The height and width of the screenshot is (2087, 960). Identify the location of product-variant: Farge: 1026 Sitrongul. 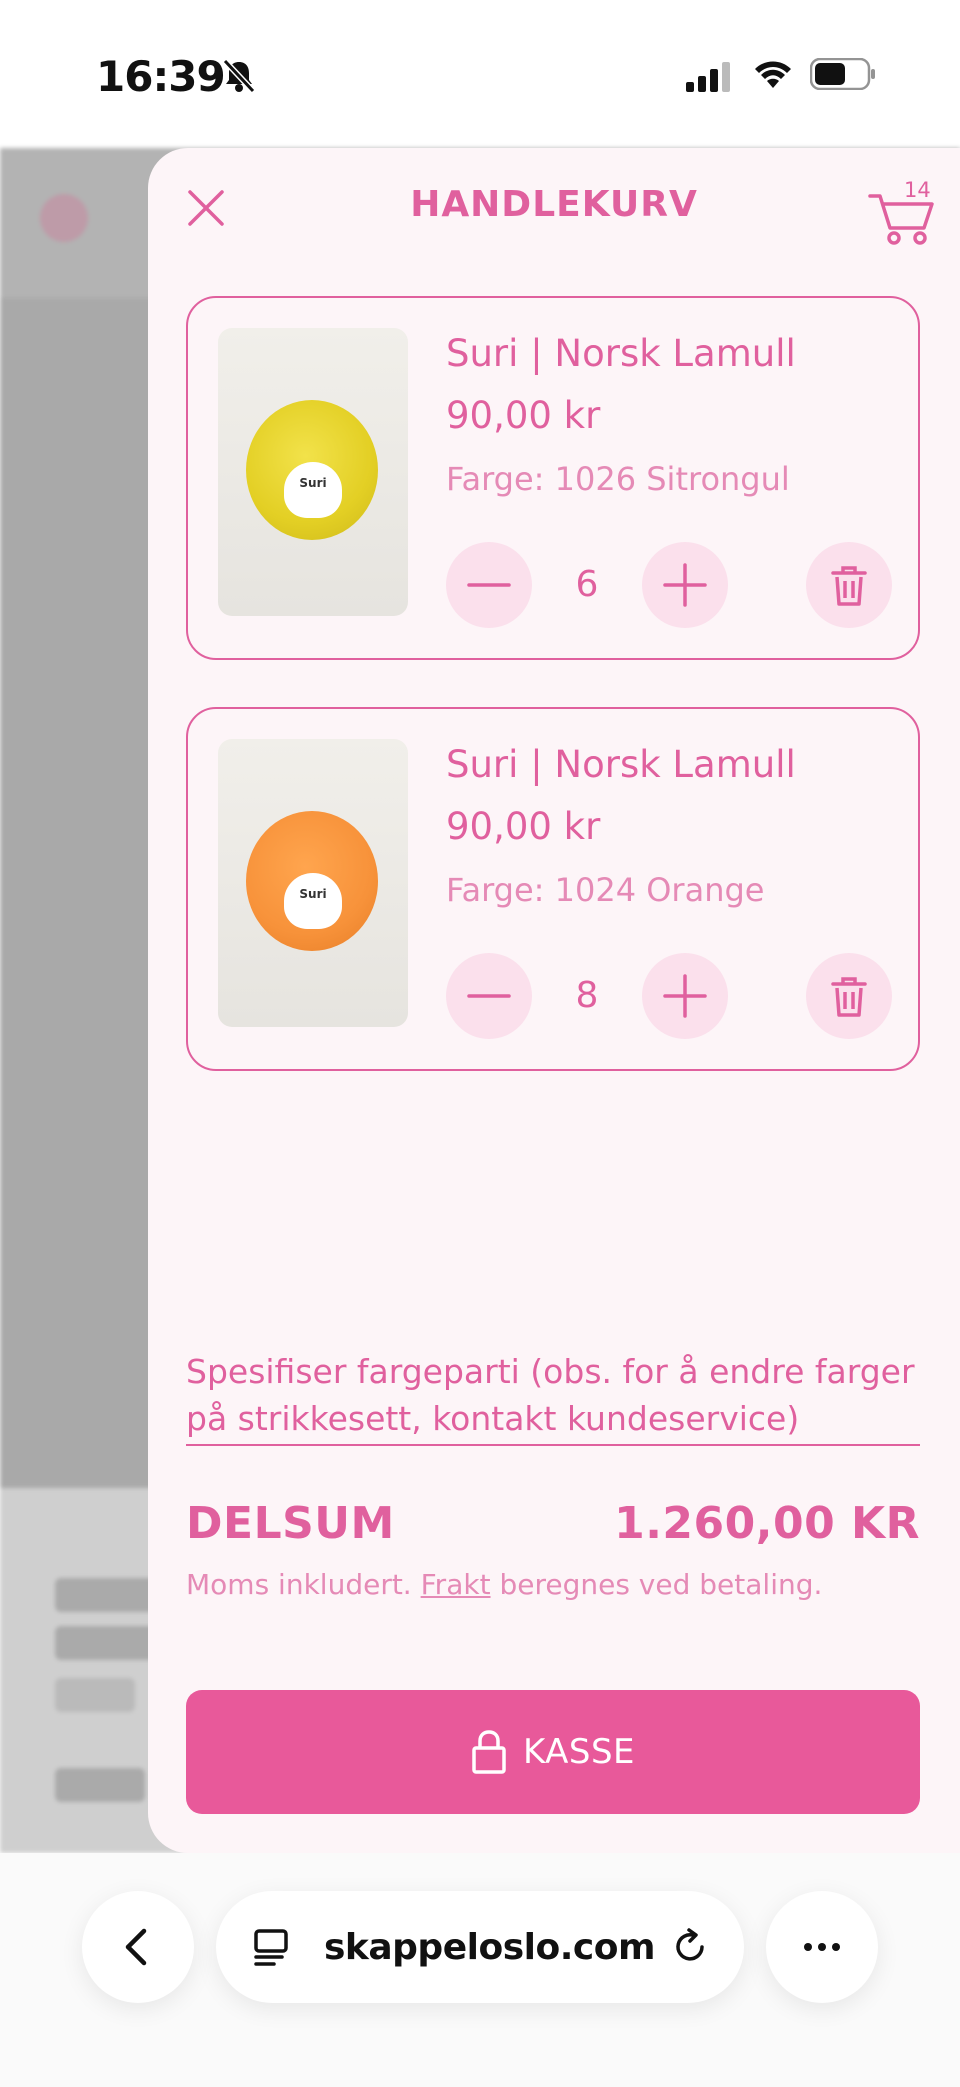
(618, 479).